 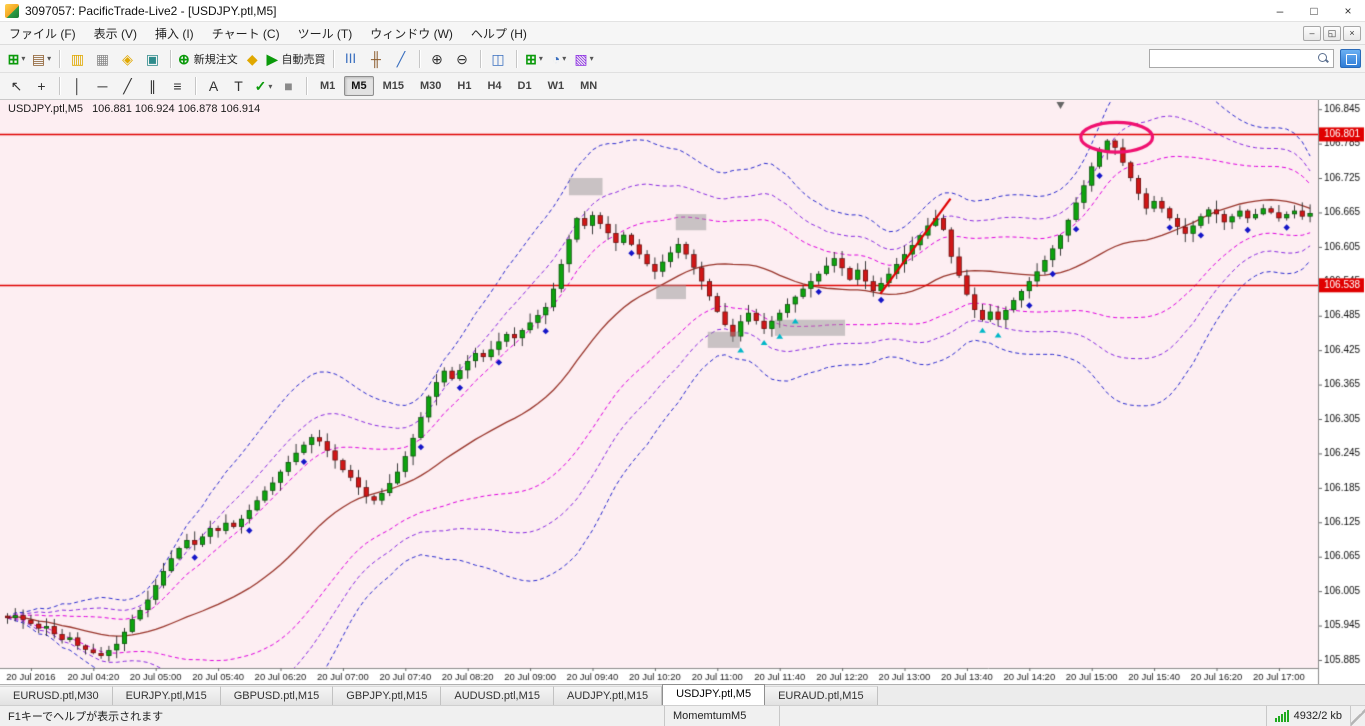 I want to click on indicators-icon: ⊞, so click(x=531, y=58).